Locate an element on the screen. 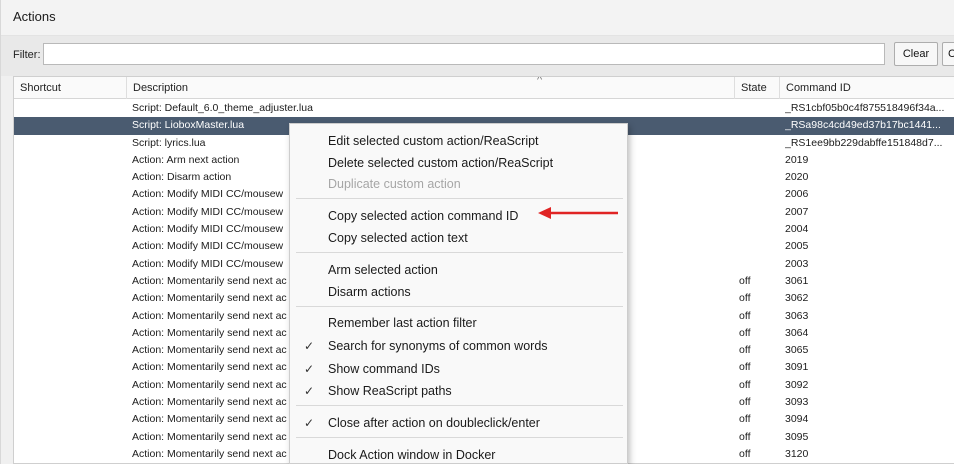 The width and height of the screenshot is (954, 464). window-title: Actions is located at coordinates (34, 16).